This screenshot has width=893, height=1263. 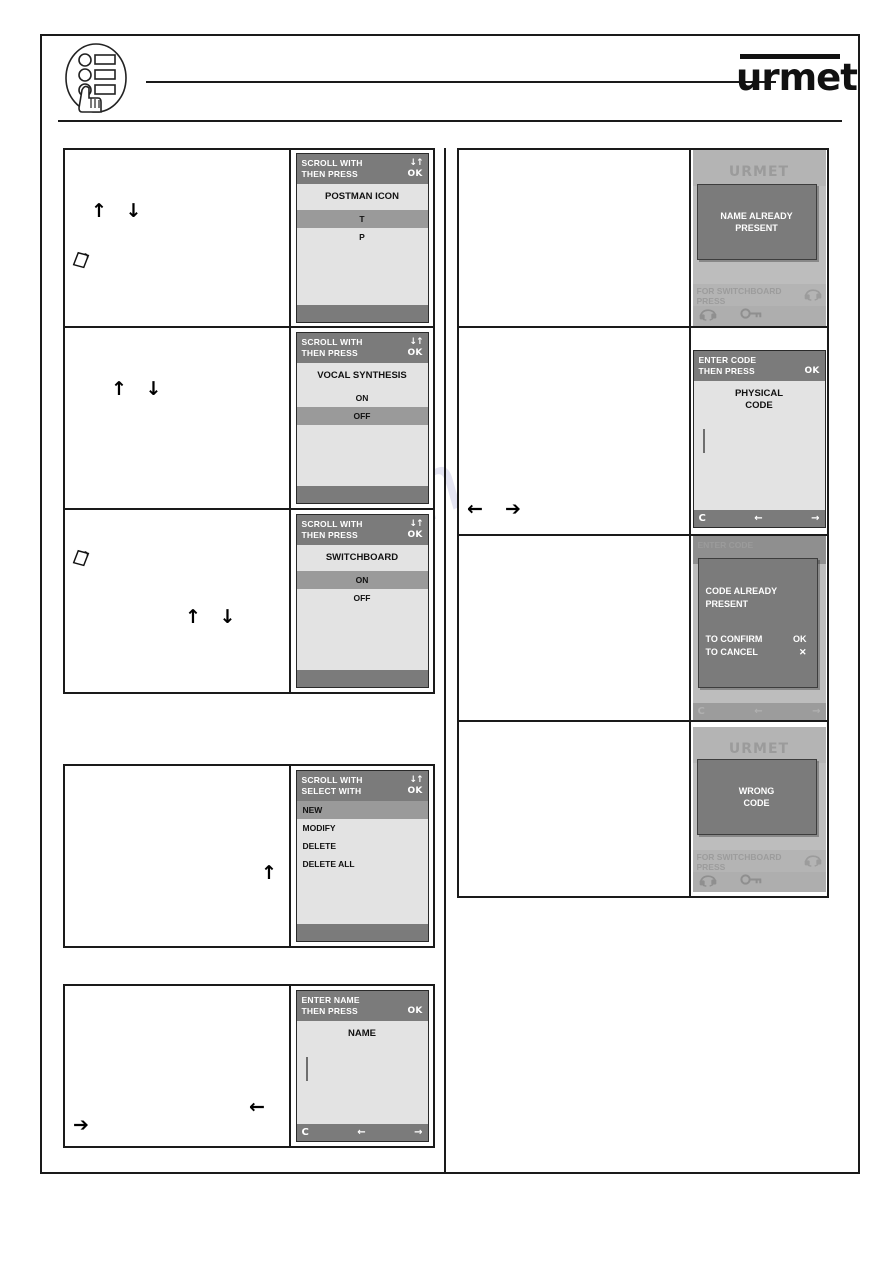 I want to click on dialog-line-2: CODE, so click(x=756, y=802).